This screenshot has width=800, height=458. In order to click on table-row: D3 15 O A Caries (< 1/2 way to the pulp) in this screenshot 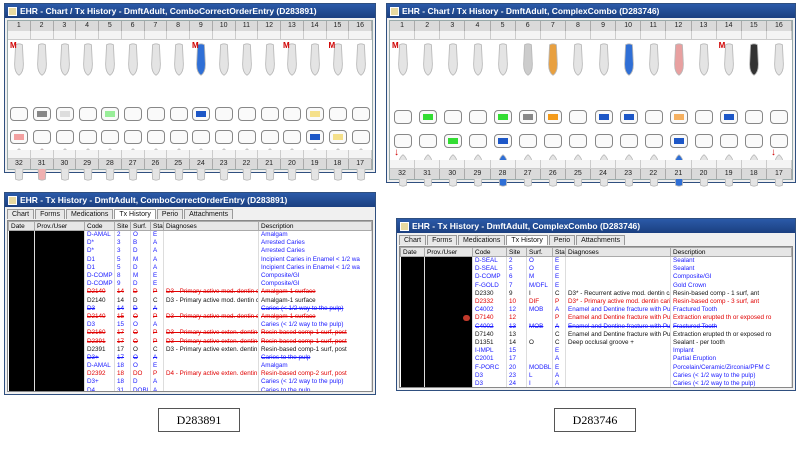, I will do `click(190, 324)`.